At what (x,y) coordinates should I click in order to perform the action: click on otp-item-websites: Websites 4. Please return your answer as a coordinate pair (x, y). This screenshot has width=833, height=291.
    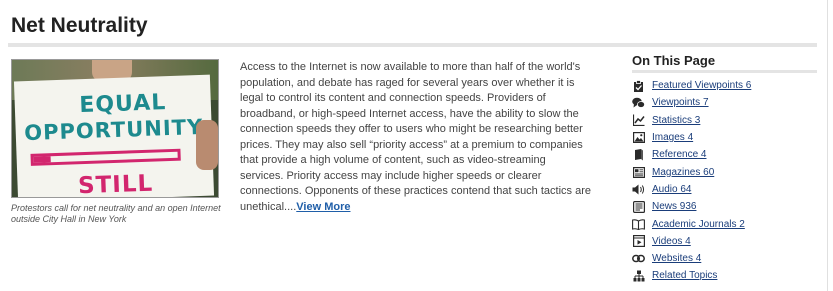
    Looking at the image, I should click on (691, 258).